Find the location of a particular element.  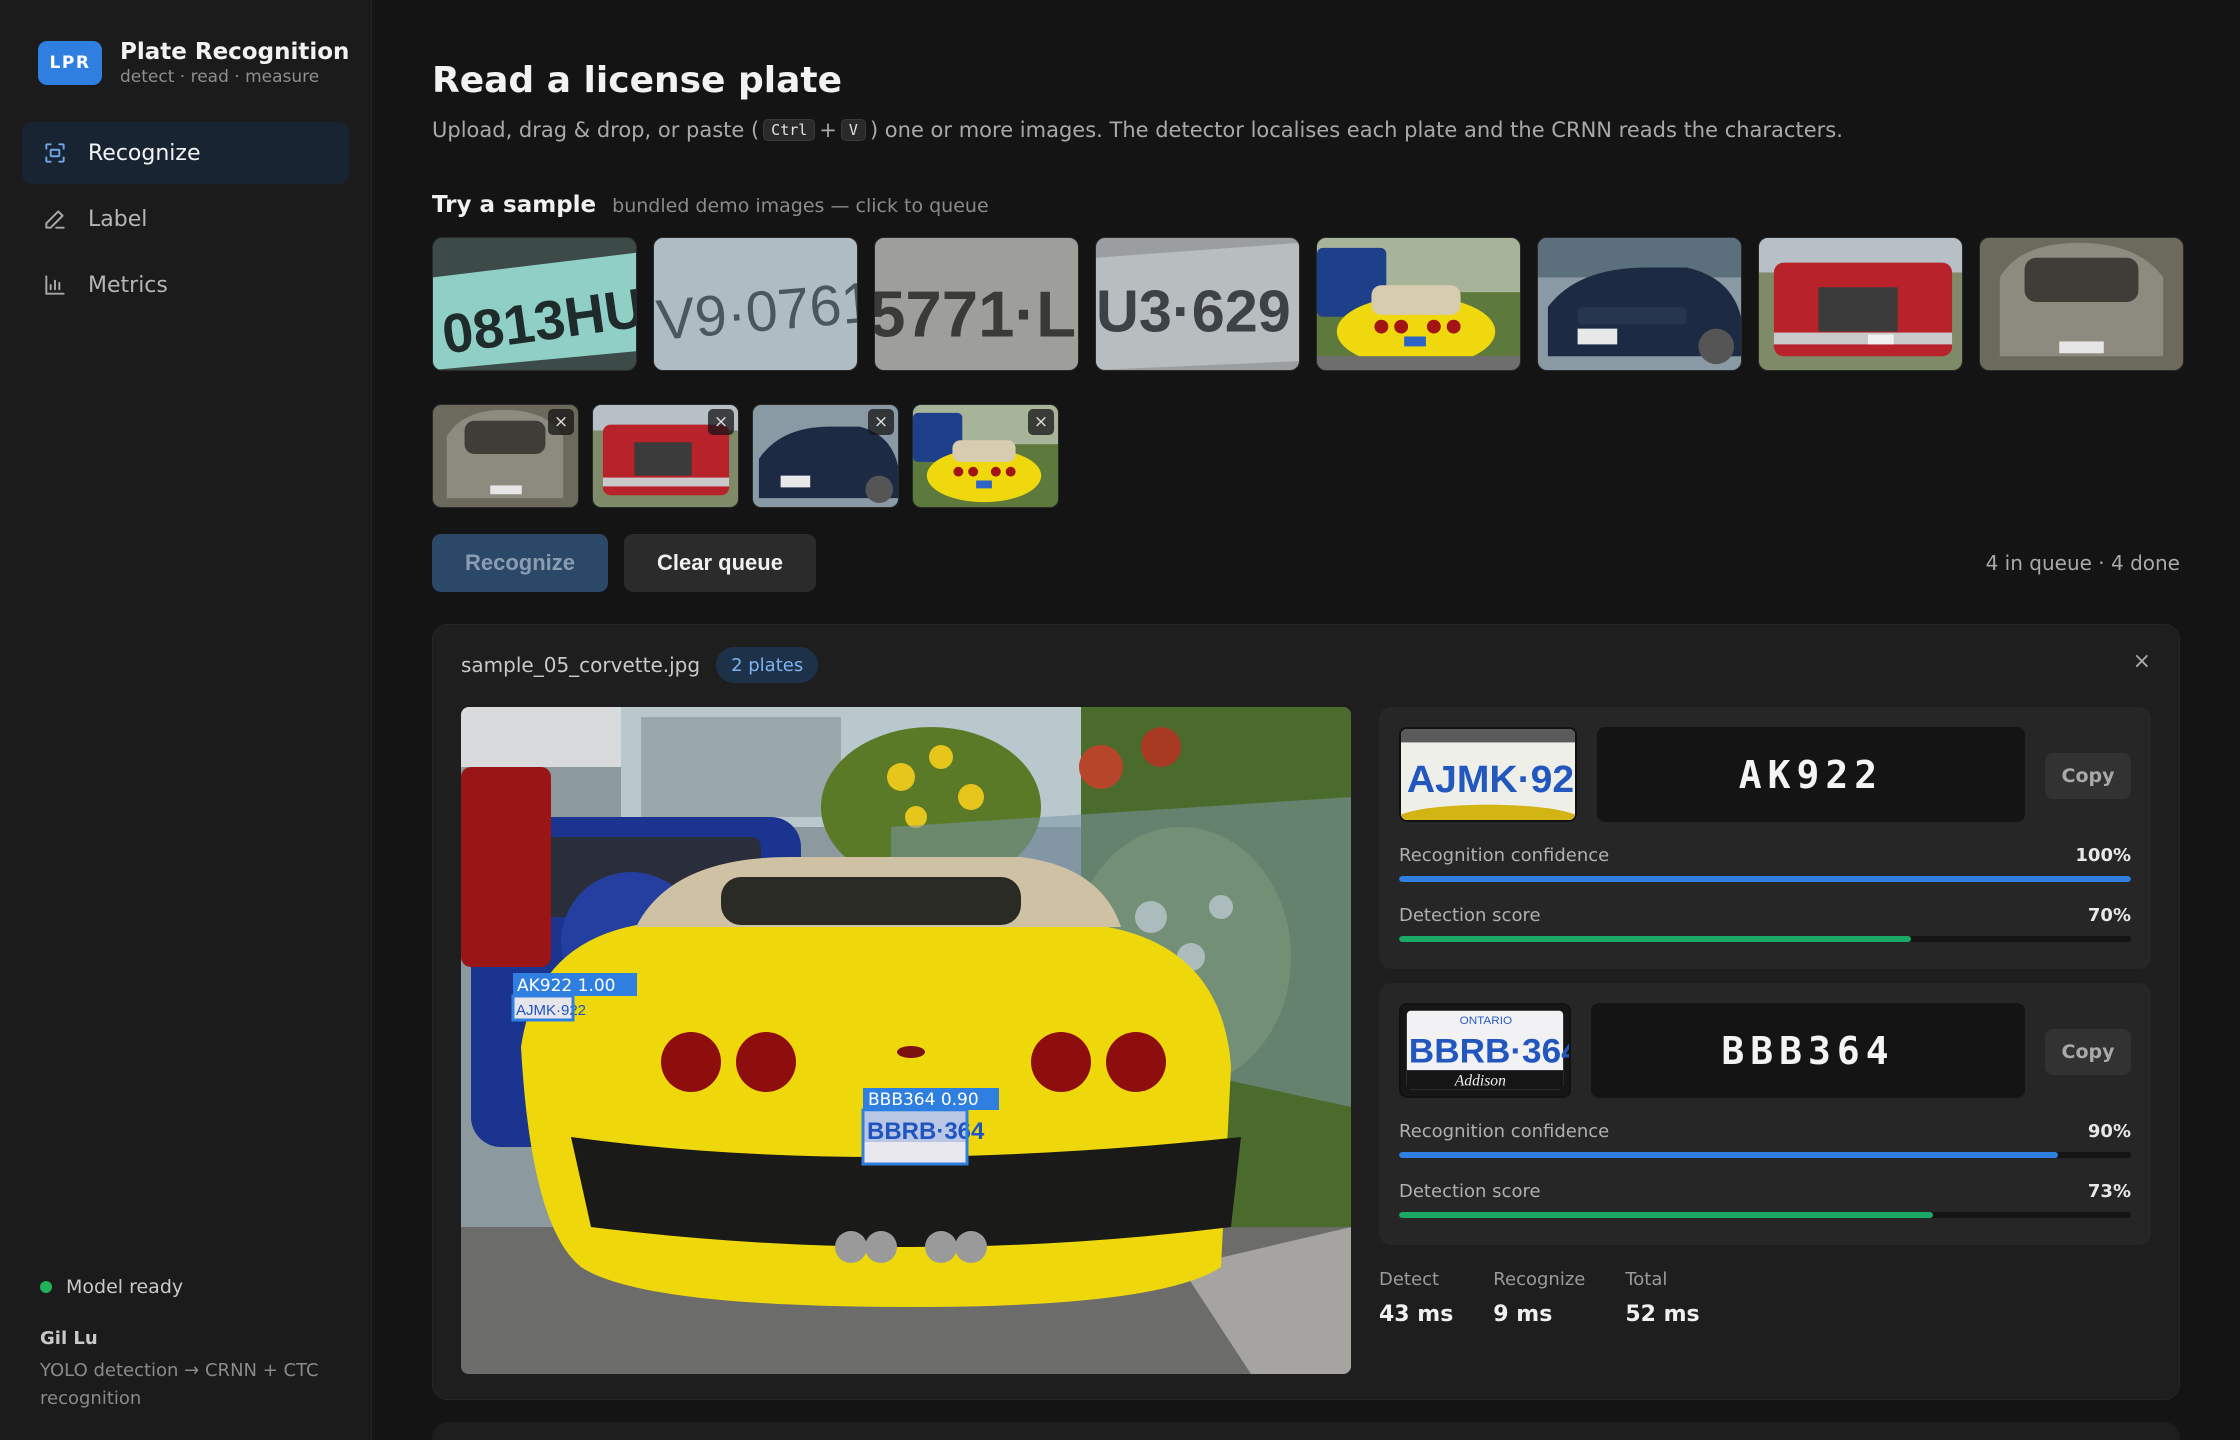

detection-label: AK922 1.00 is located at coordinates (566, 986).